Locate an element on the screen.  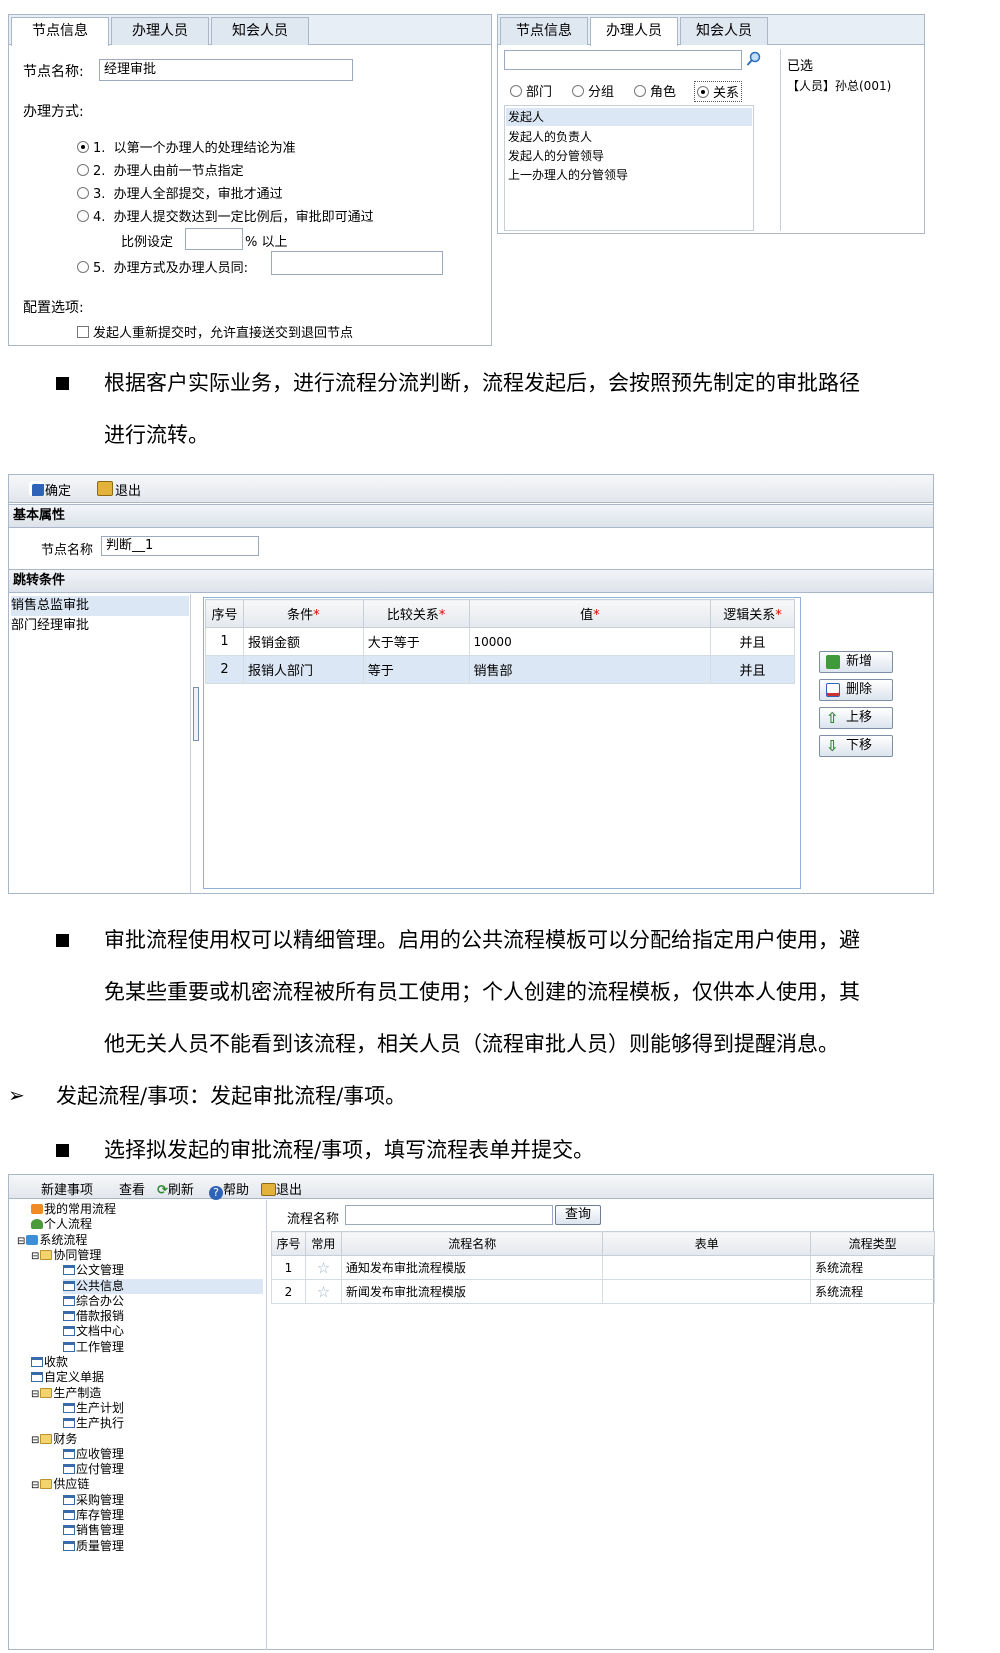
tree-item: ⊟ 系统流程 is located at coordinates (52, 1240).